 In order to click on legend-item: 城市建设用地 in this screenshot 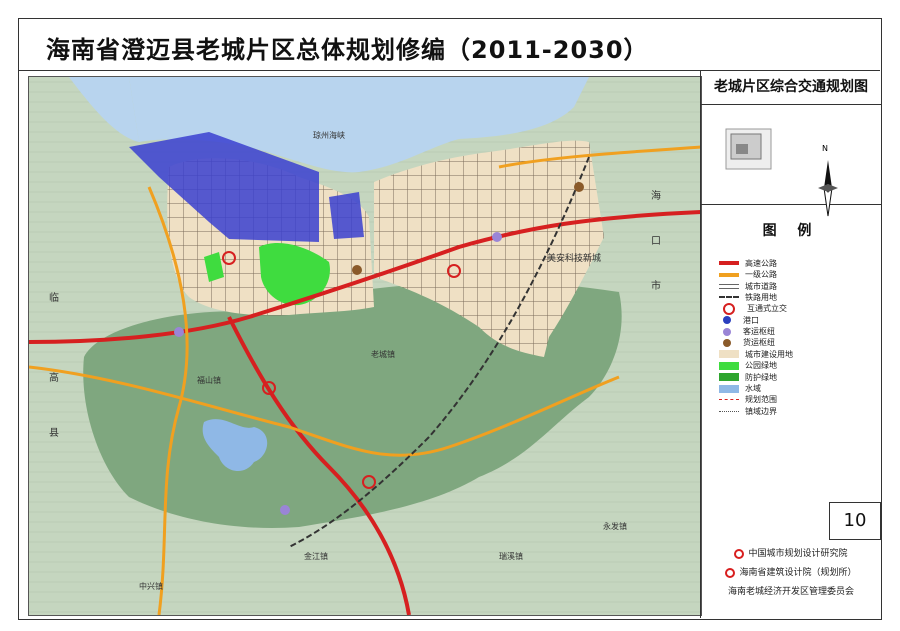, I will do `click(756, 354)`.